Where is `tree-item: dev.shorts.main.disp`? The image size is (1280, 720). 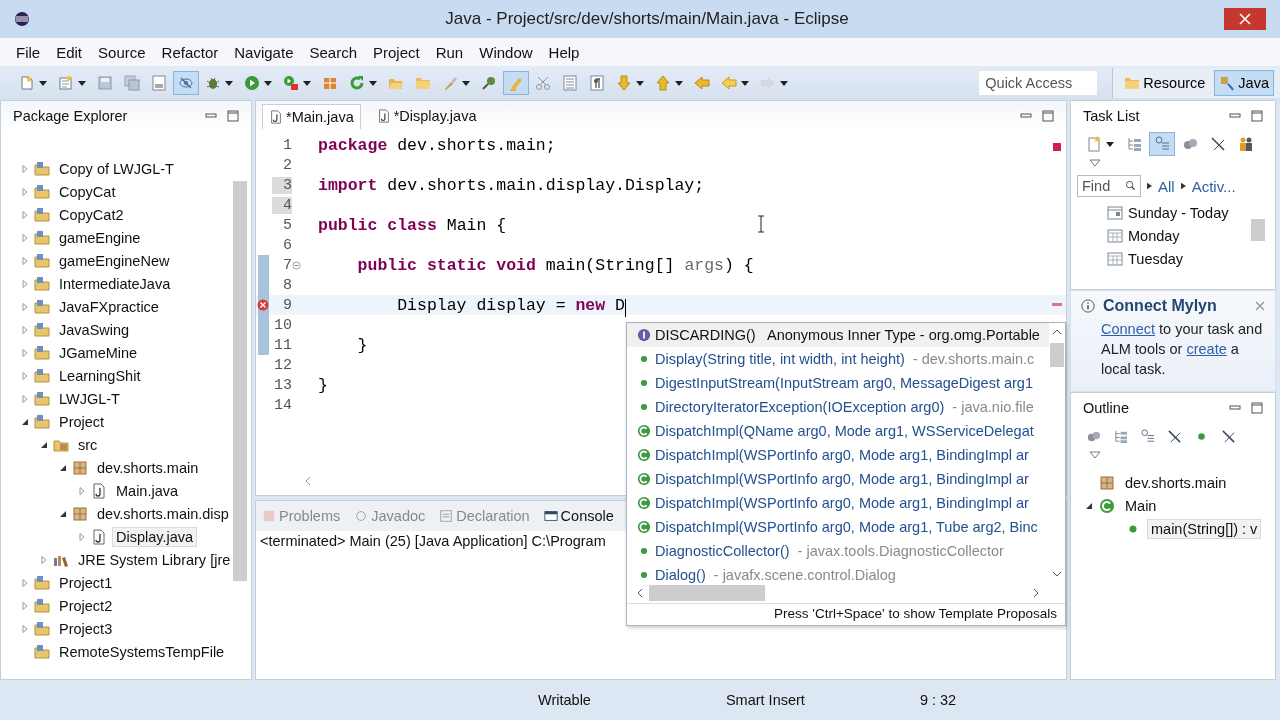 tree-item: dev.shorts.main.disp is located at coordinates (163, 513).